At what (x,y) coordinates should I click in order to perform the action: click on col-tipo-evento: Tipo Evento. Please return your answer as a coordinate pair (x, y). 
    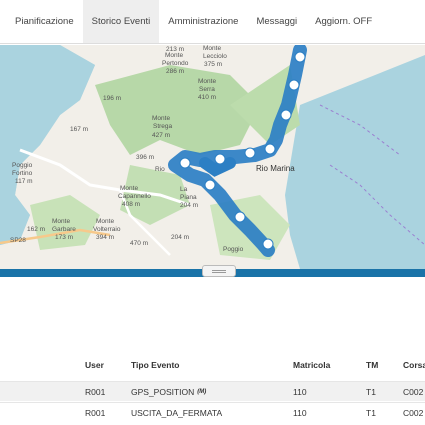
    Looking at the image, I should click on (155, 365).